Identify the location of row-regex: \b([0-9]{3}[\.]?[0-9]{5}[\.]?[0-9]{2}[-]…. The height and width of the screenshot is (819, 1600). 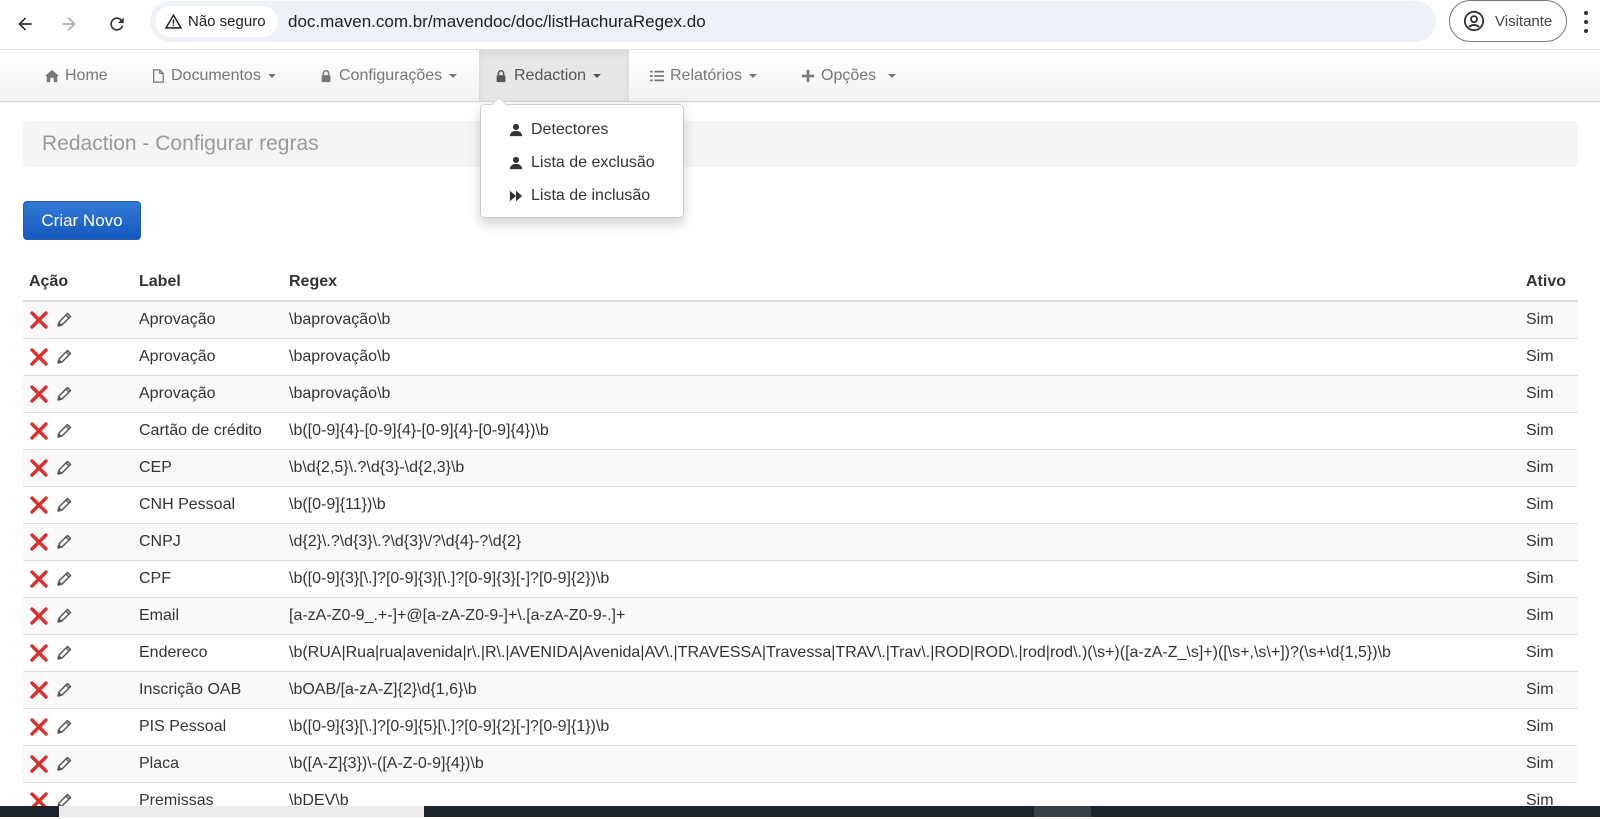
(901, 726).